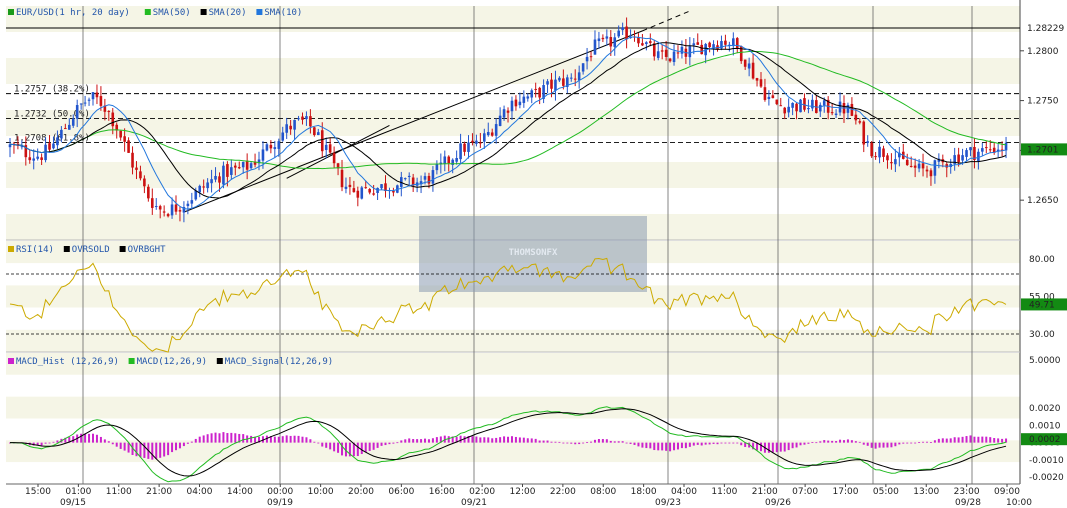 Image resolution: width=1067 pixels, height=508 pixels. Describe the element at coordinates (228, 13) in the screenshot. I see `price-legend-label: SMA(20)` at that location.